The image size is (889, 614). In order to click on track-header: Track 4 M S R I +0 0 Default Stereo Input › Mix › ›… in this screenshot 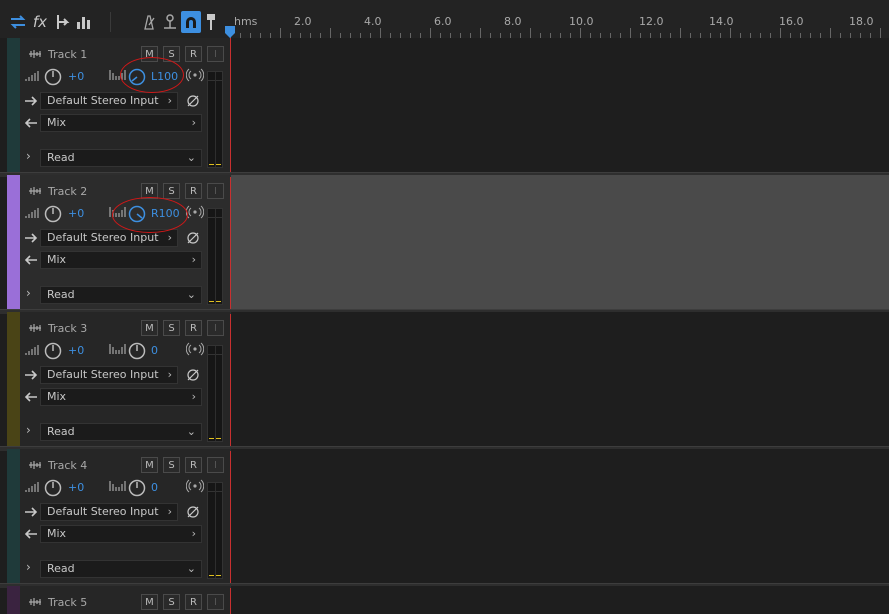, I will do `click(125, 516)`.